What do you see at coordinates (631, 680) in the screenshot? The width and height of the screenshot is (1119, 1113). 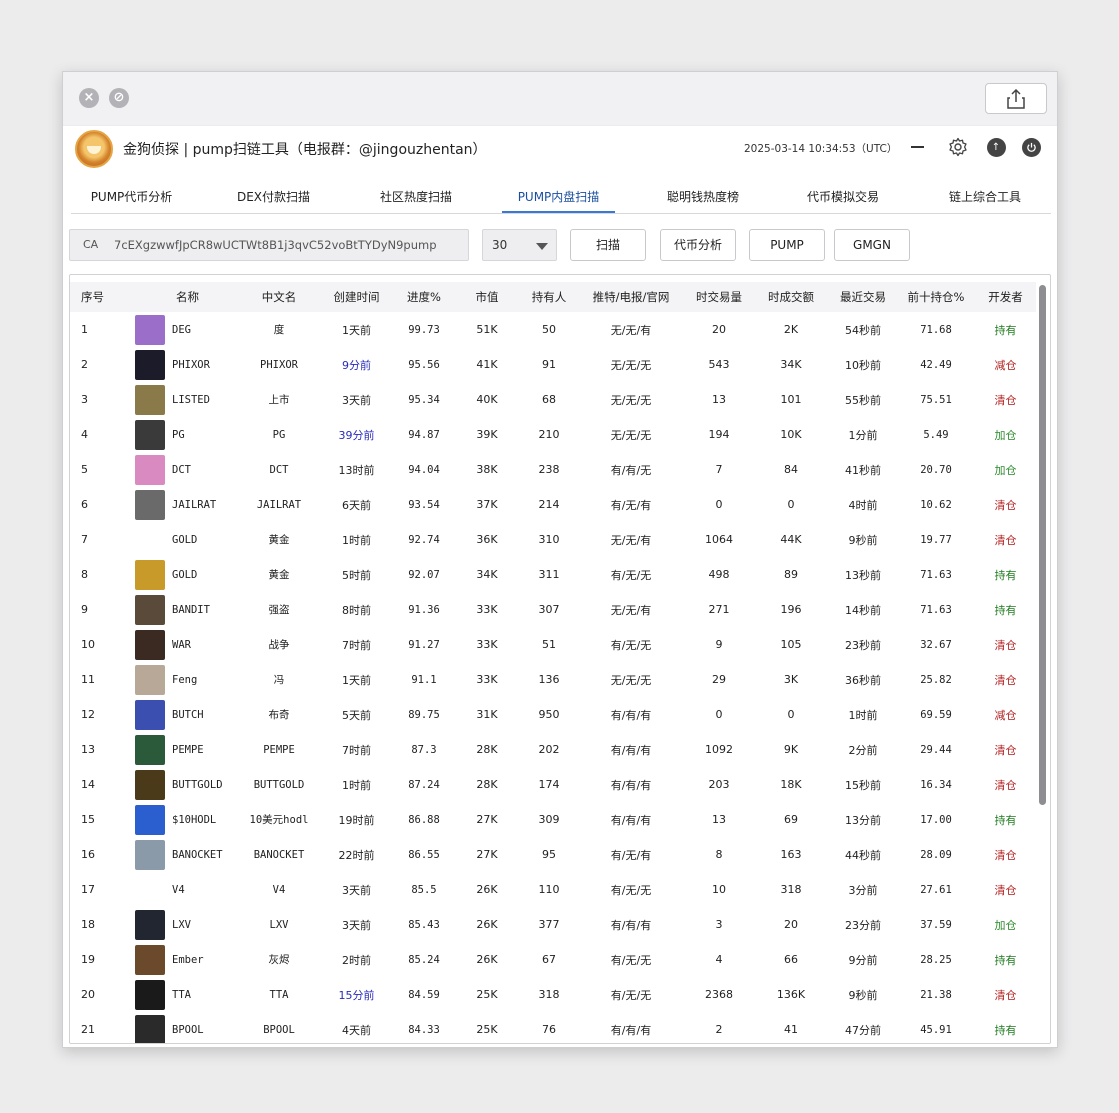 I see `socials-cell: 无/无/无` at bounding box center [631, 680].